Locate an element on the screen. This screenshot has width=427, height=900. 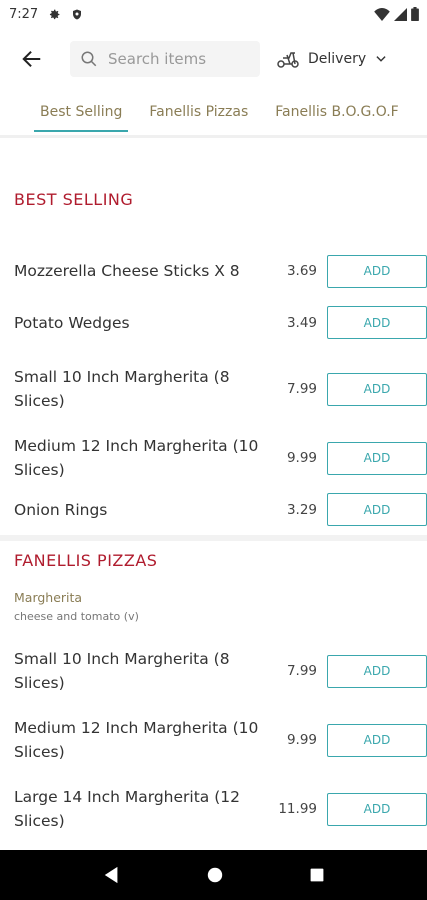
system-nav-bar is located at coordinates (213, 875).